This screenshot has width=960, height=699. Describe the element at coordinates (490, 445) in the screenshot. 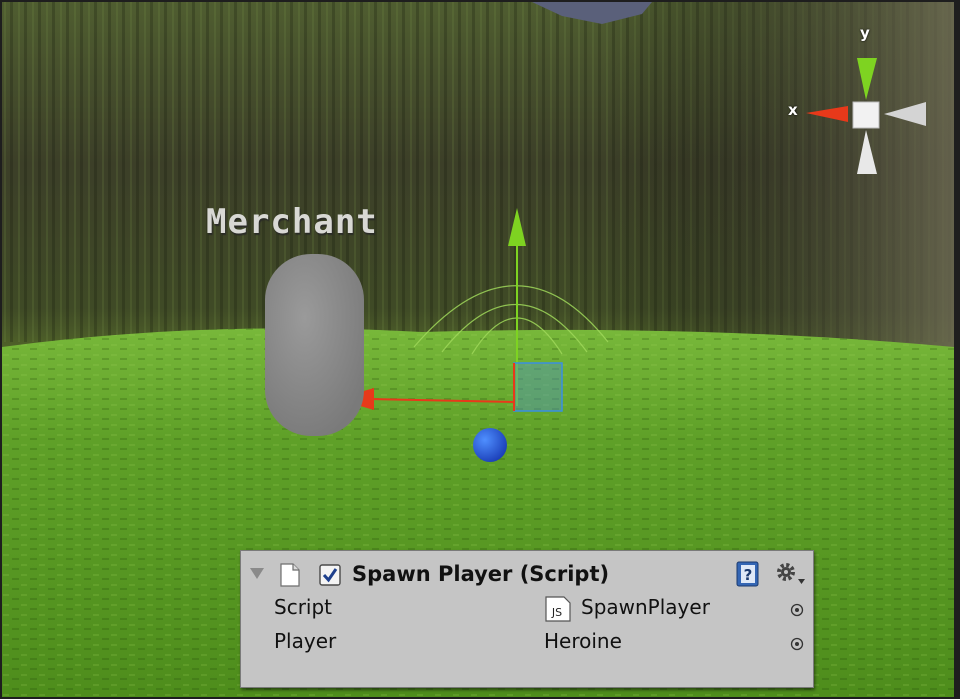

I see `player-sphere` at that location.